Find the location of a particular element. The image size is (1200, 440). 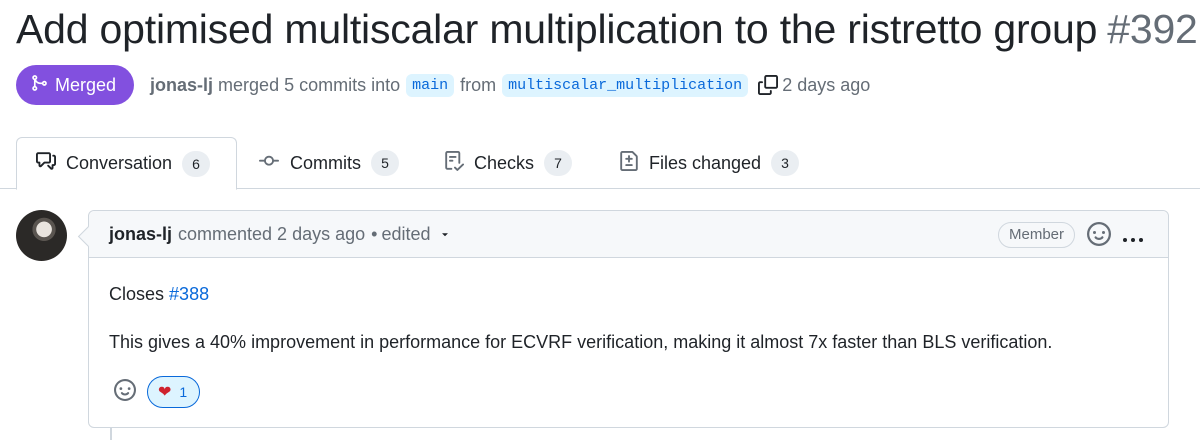

tab-commits-label: Commits is located at coordinates (325, 162).